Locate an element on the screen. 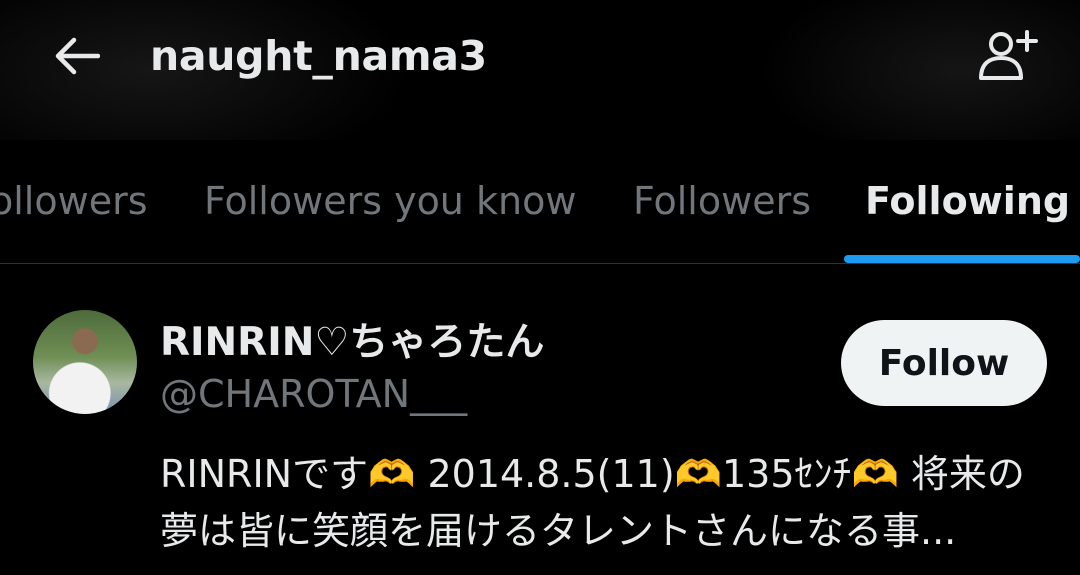 This screenshot has height=575, width=1080. tab-followers-partial: ollowers is located at coordinates (74, 201).